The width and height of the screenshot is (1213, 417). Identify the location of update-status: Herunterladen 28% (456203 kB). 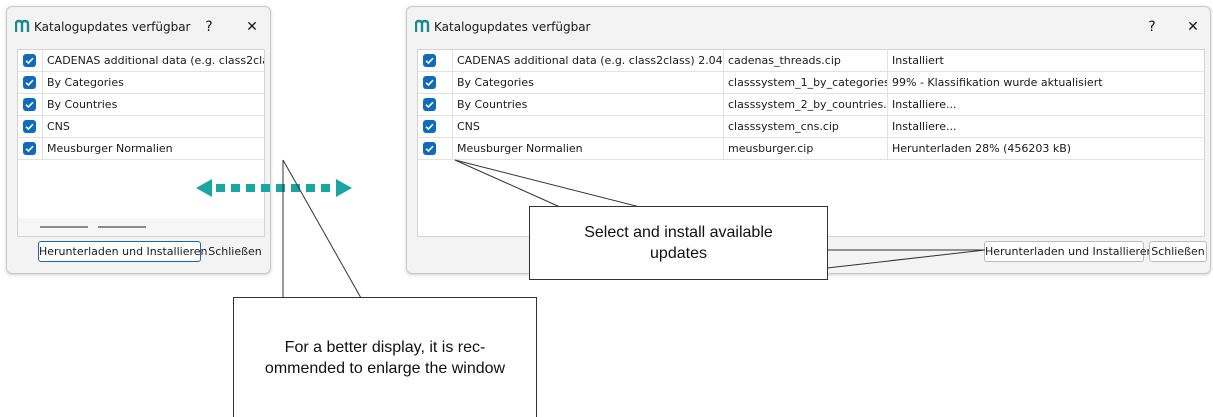
(1045, 148).